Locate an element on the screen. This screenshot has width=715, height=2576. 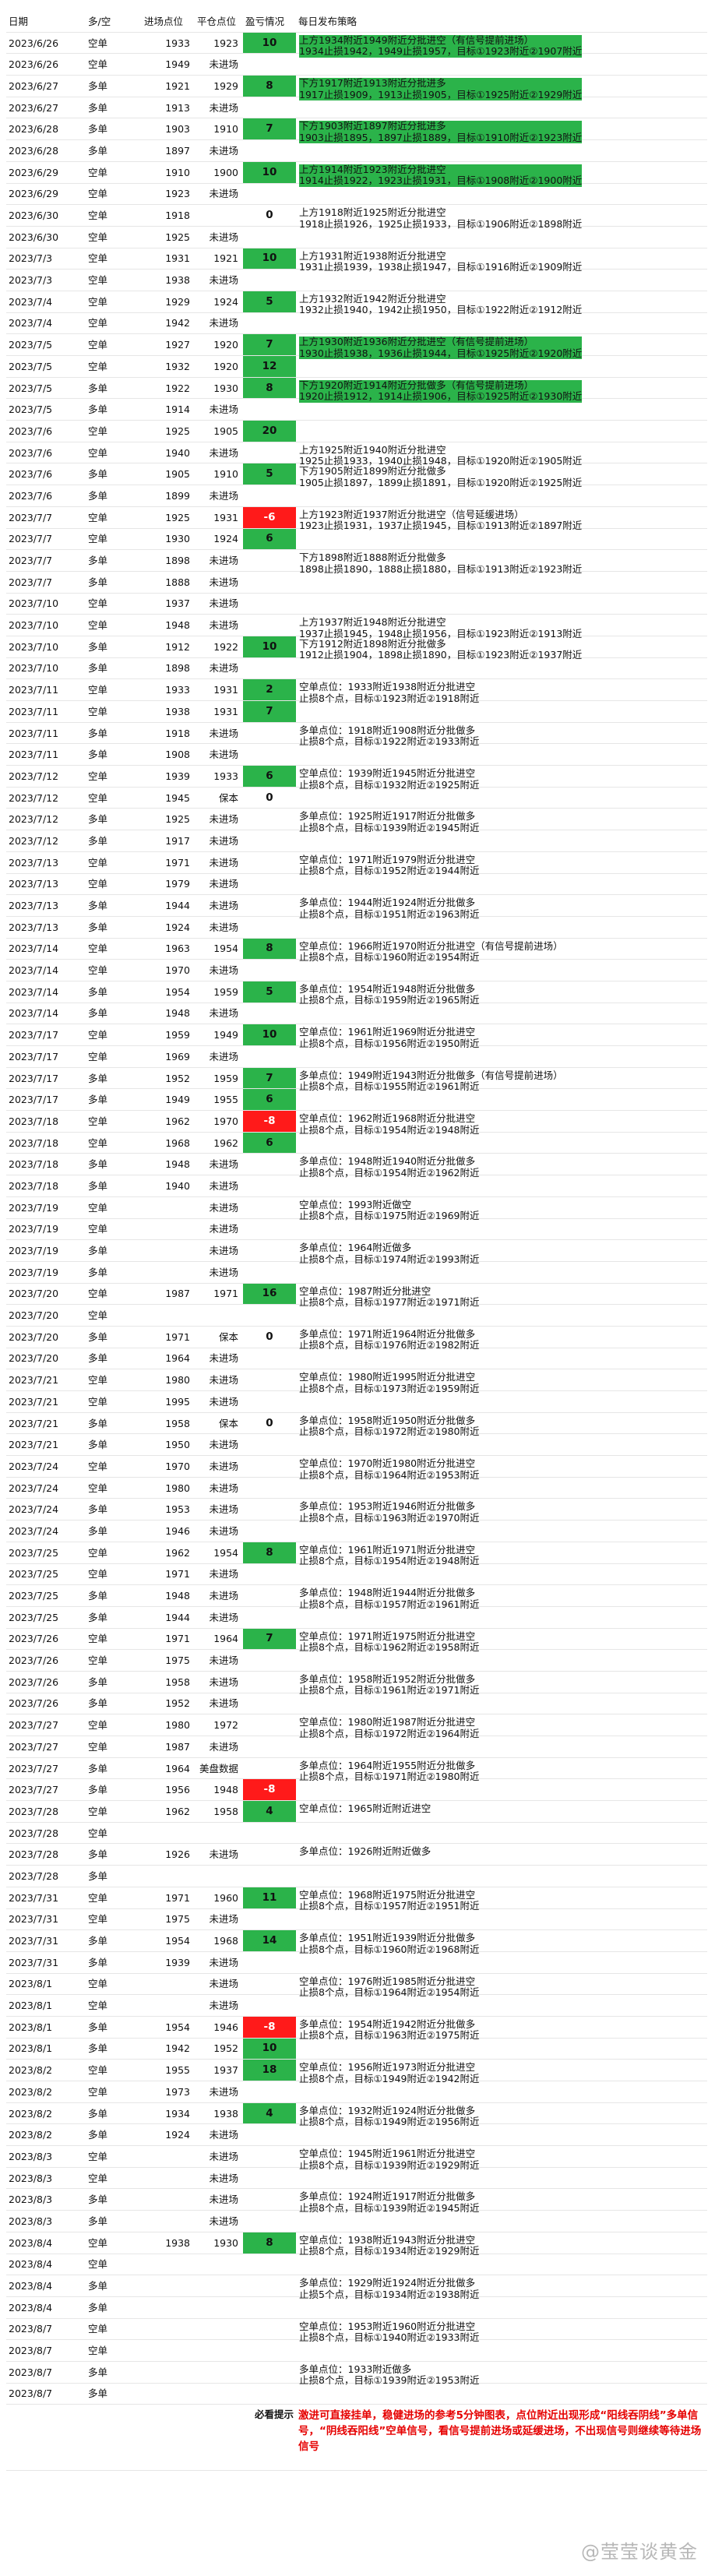
entry-cell: 1949 is located at coordinates (168, 1100).